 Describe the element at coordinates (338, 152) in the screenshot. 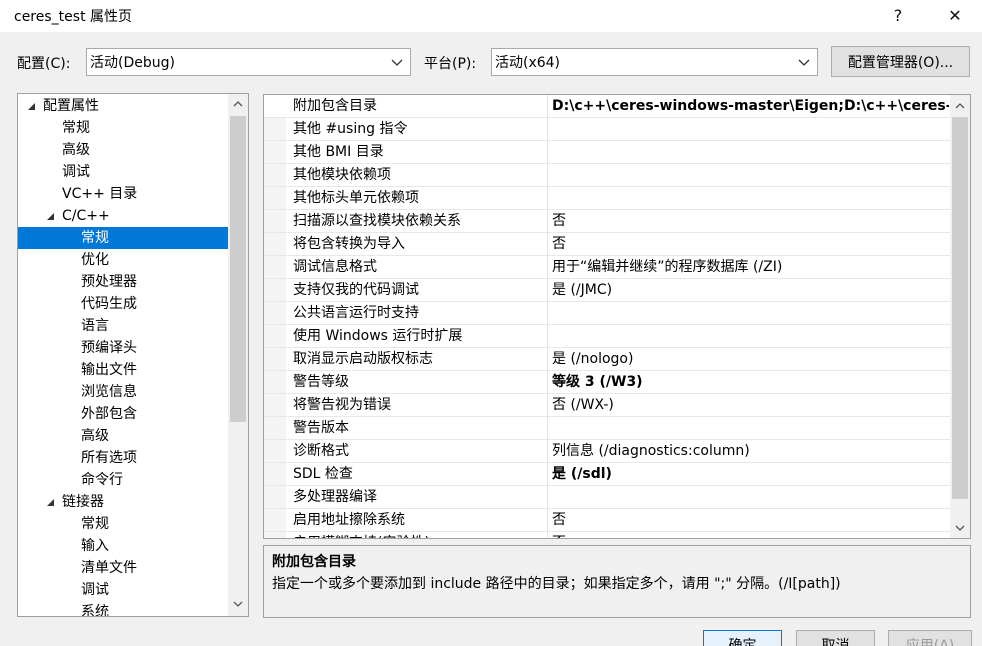

I see `property-name: 其他 BMI 目录` at that location.